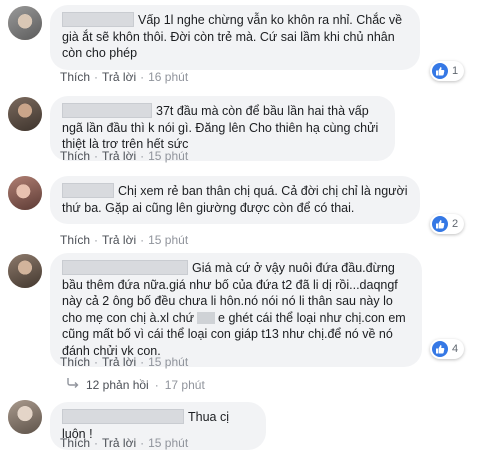 The image size is (497, 461). I want to click on reaction-number: 4, so click(455, 349).